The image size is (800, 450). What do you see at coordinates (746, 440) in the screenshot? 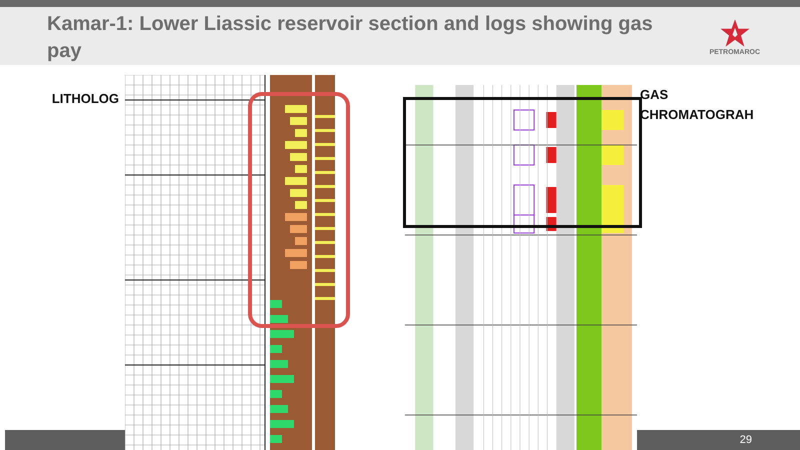
I see `page-number: 29` at bounding box center [746, 440].